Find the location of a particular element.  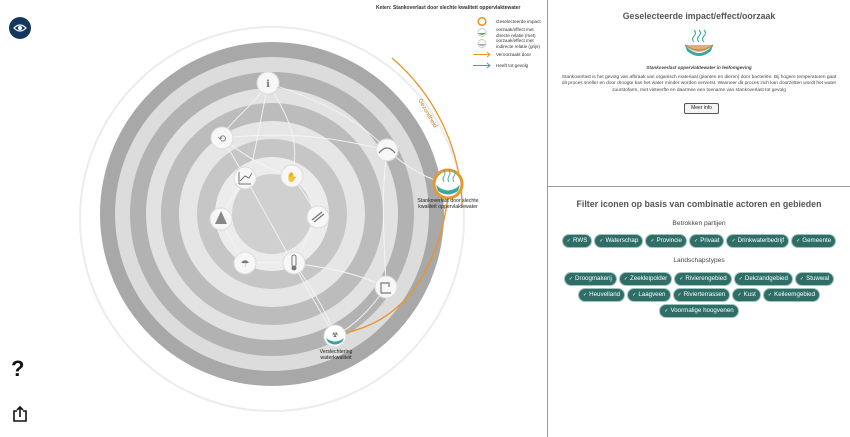

landscape-chip-rivierengebied: ✓ Rivierengebied is located at coordinates (703, 279).